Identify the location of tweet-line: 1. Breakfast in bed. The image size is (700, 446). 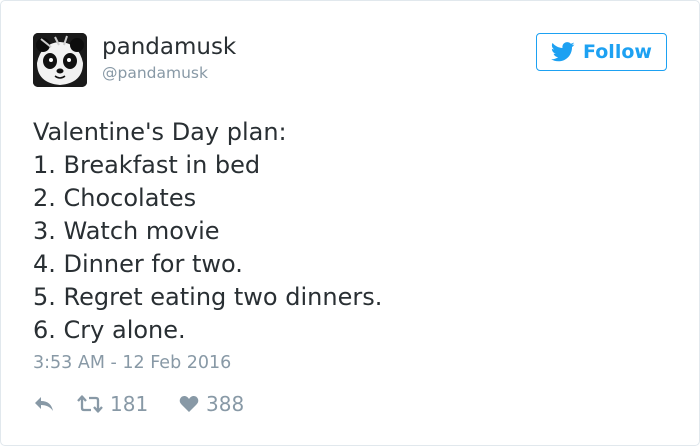
(147, 165).